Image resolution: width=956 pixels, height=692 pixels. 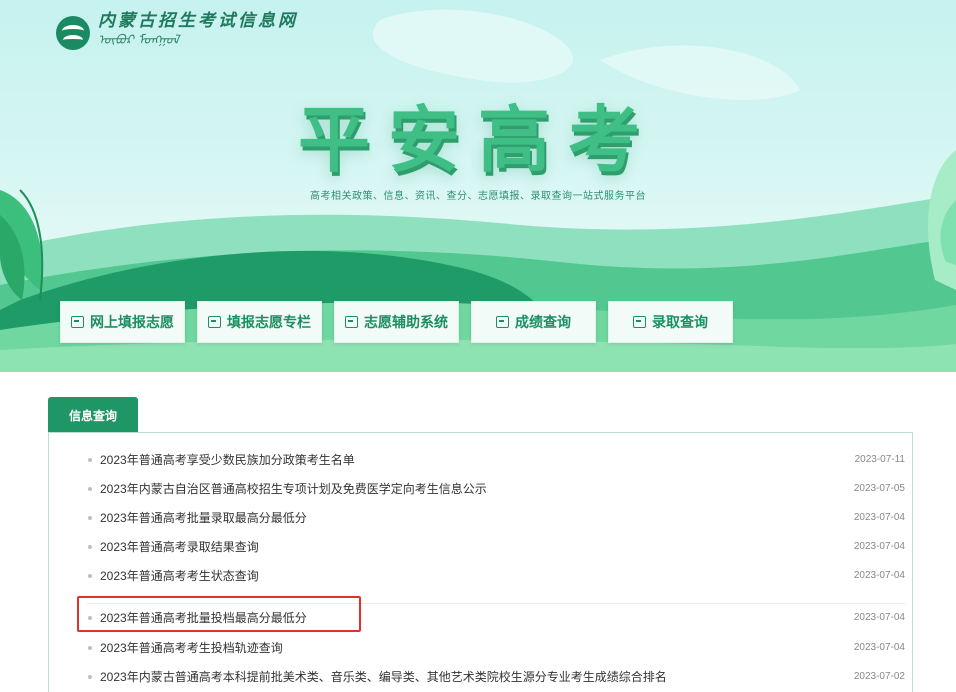 I want to click on list-item: 2023年普通高考考生投档轨迹查询 2023-07-04, so click(x=496, y=647).